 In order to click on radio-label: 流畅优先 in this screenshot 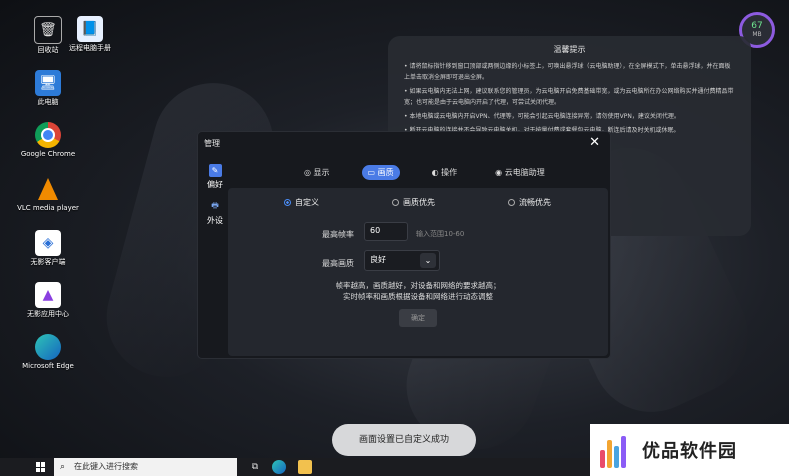, I will do `click(535, 202)`.